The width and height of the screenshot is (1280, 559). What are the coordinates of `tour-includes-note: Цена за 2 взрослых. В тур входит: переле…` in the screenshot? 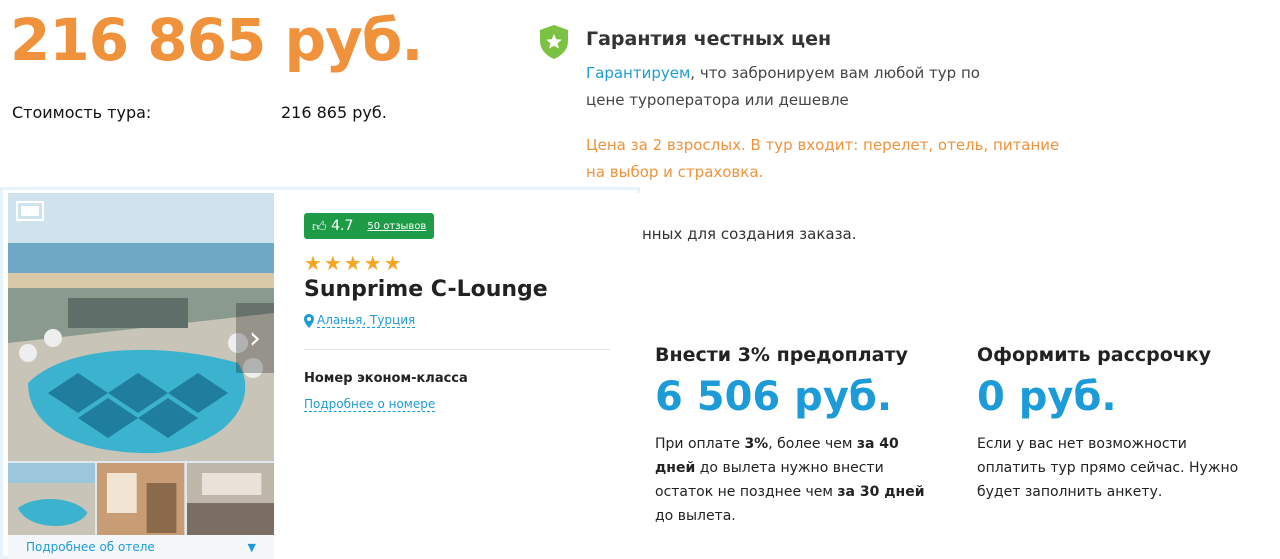 It's located at (823, 158).